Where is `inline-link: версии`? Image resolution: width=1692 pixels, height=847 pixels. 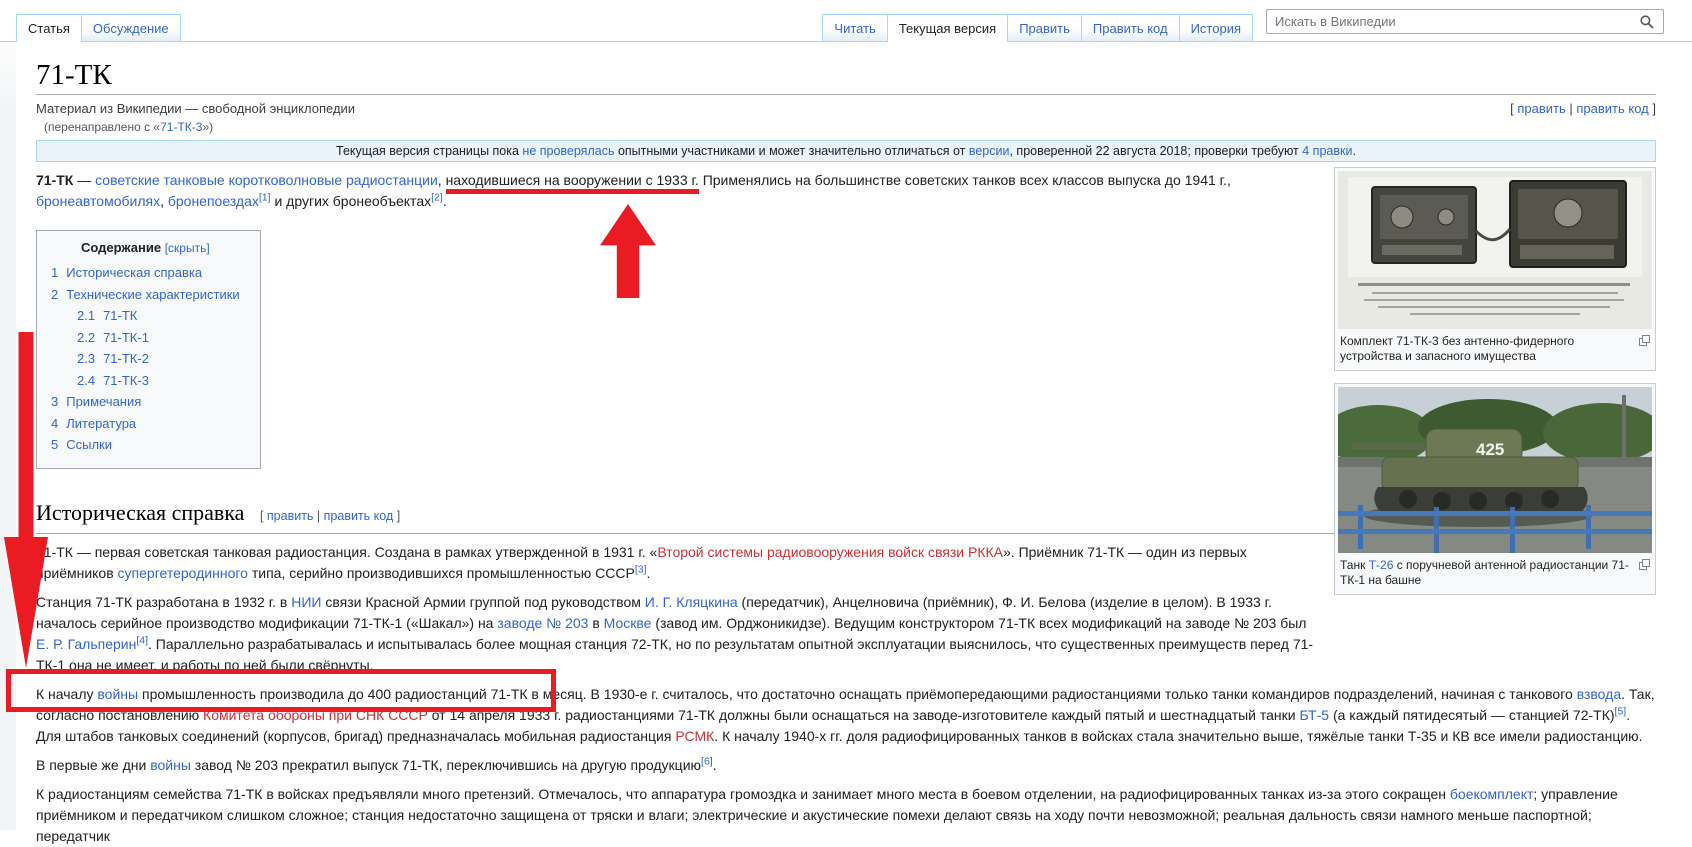 inline-link: версии is located at coordinates (989, 151).